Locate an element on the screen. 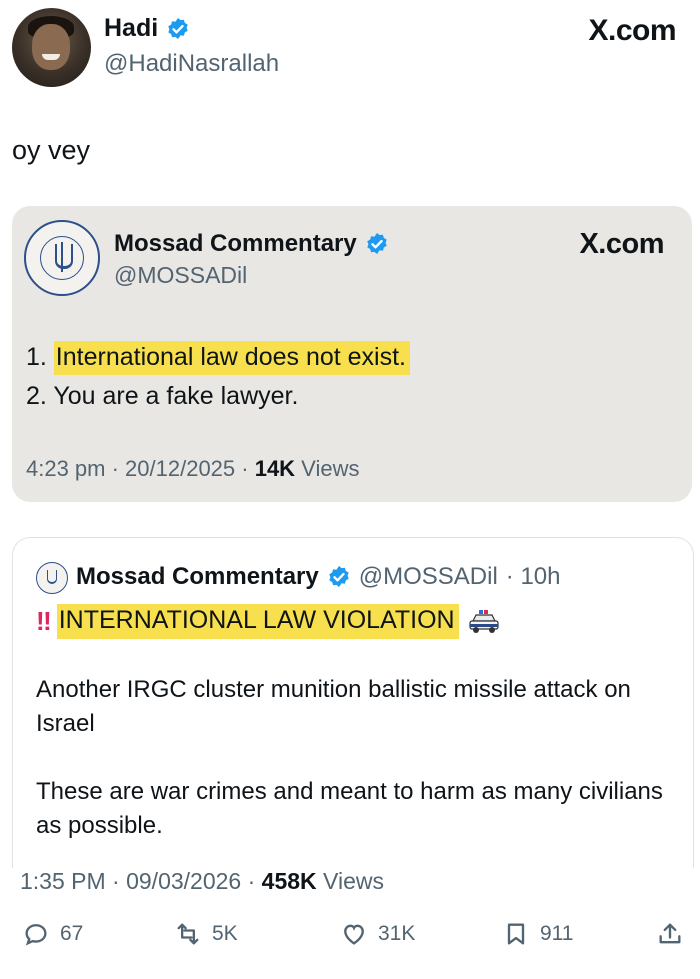 The width and height of the screenshot is (700, 979). quoted-views-label: Views is located at coordinates (327, 468).